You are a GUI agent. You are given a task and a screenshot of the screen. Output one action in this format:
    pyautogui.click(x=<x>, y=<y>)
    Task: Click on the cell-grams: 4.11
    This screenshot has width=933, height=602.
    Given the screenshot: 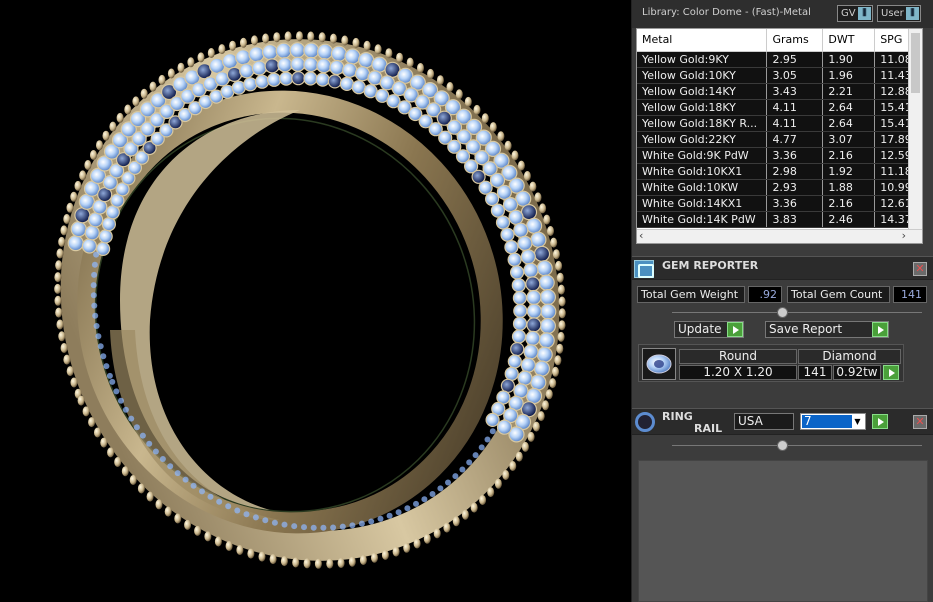 What is the action you would take?
    pyautogui.click(x=795, y=123)
    